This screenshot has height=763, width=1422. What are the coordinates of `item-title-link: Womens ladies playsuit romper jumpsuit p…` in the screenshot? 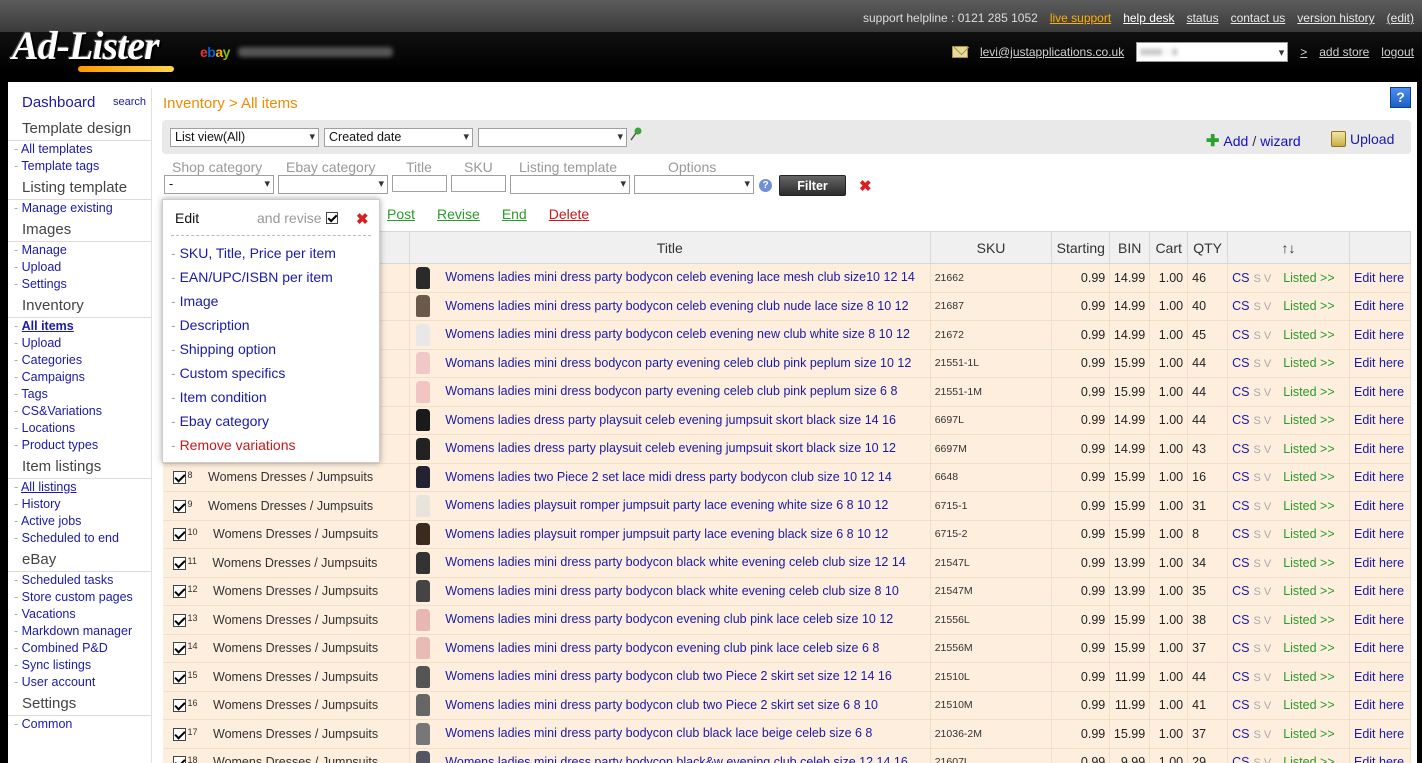 It's located at (665, 505).